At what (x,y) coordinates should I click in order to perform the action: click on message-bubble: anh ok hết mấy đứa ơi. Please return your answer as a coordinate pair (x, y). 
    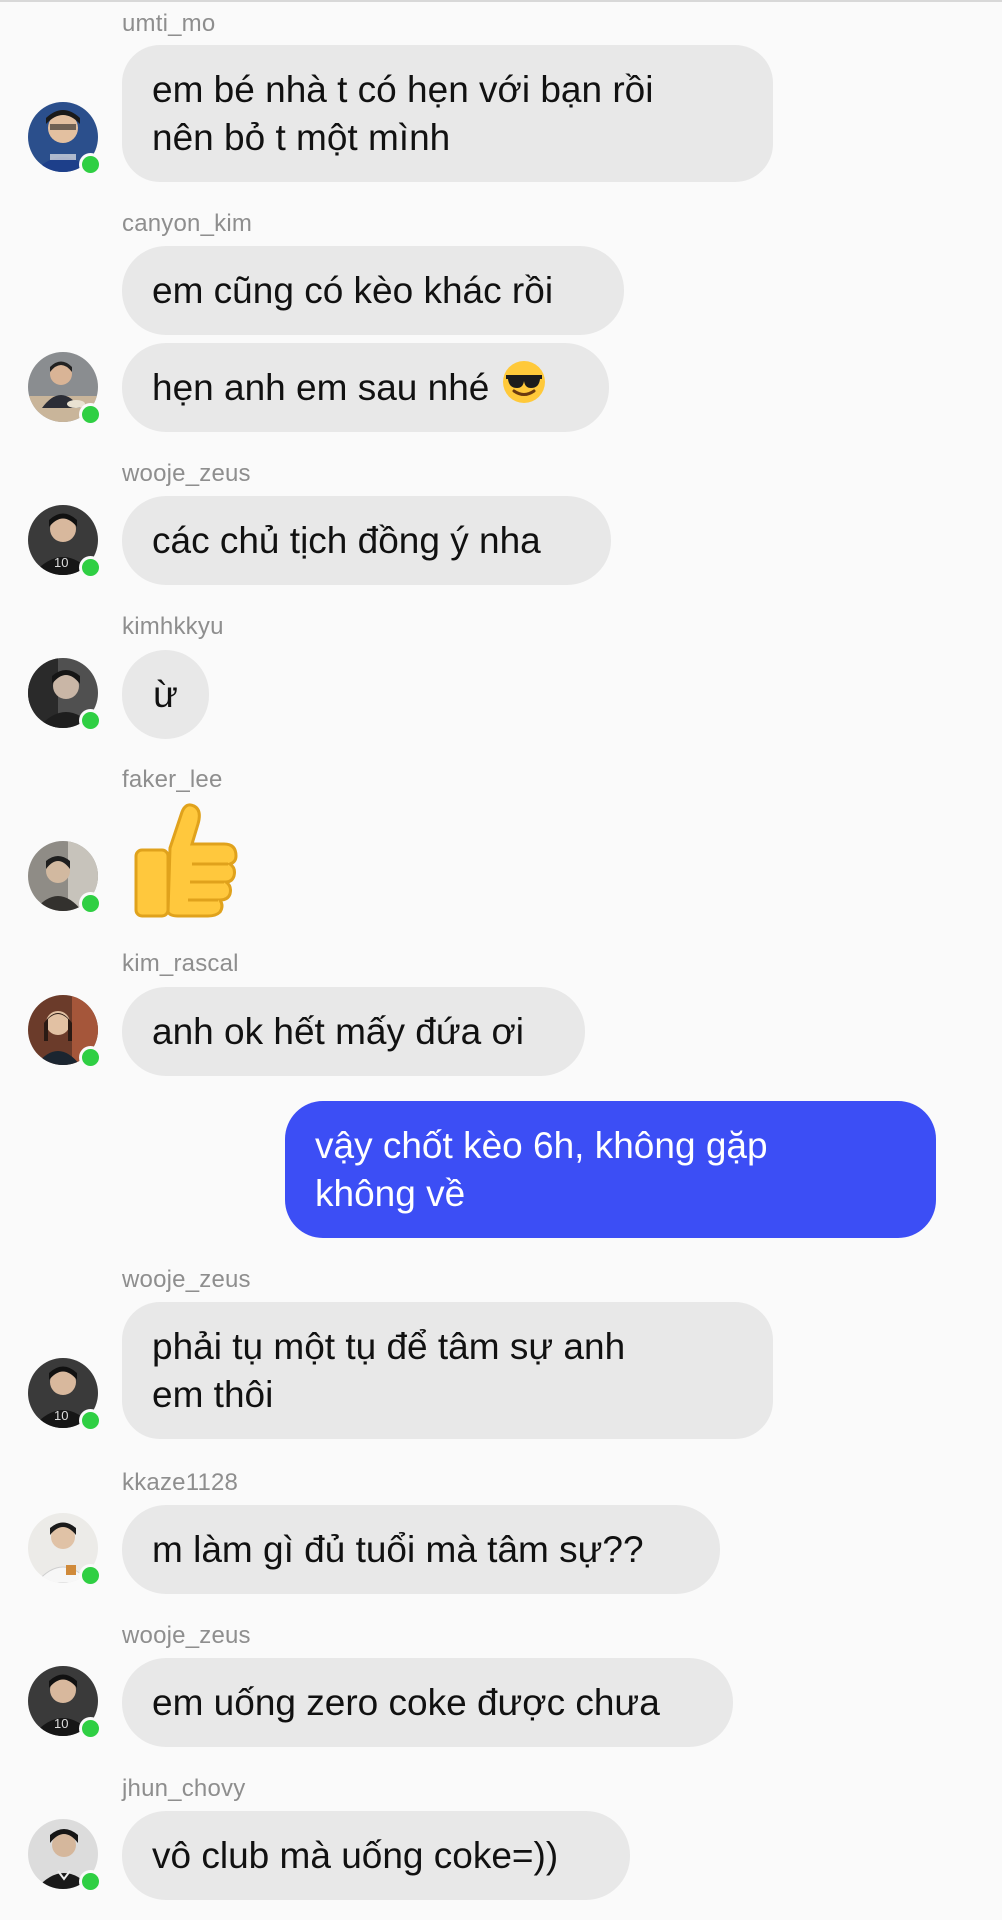
    Looking at the image, I should click on (353, 1031).